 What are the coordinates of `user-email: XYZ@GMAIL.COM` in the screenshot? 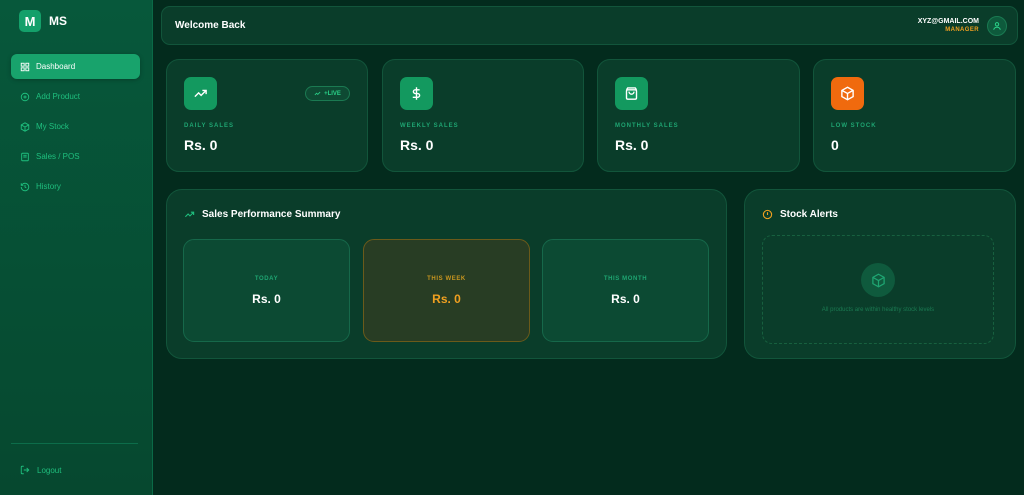 It's located at (948, 21).